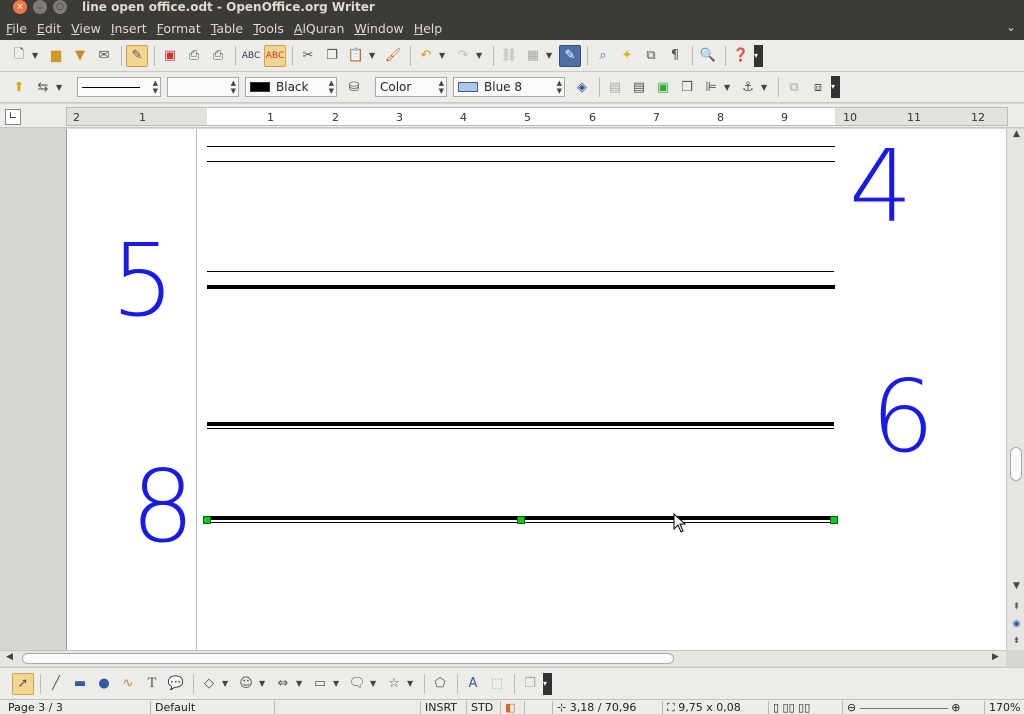  Describe the element at coordinates (13, 117) in the screenshot. I see `tab-stop-selector: ∟` at that location.